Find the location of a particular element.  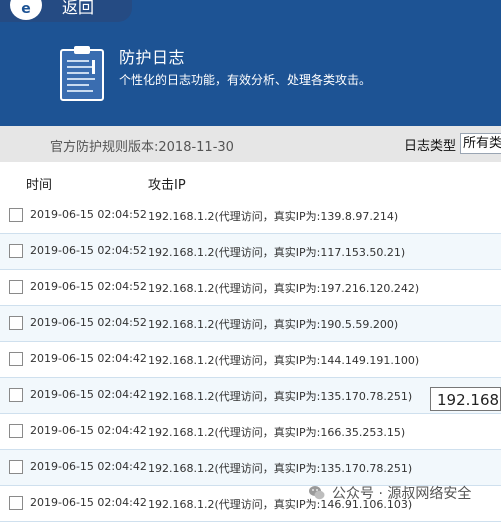

filter-bar: 官方防护规则版本:2018-11-30 日志类型 所有类 is located at coordinates (250, 144).